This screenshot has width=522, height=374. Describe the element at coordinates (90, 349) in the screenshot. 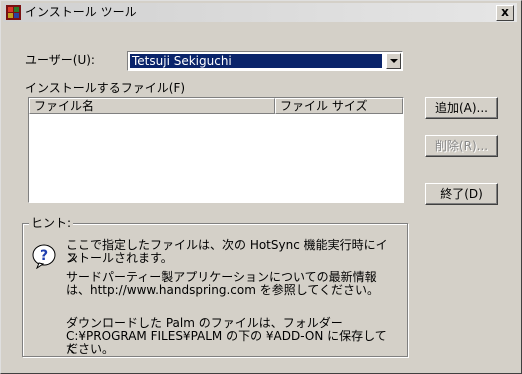

I see `hint-text-3c: ださい。` at that location.